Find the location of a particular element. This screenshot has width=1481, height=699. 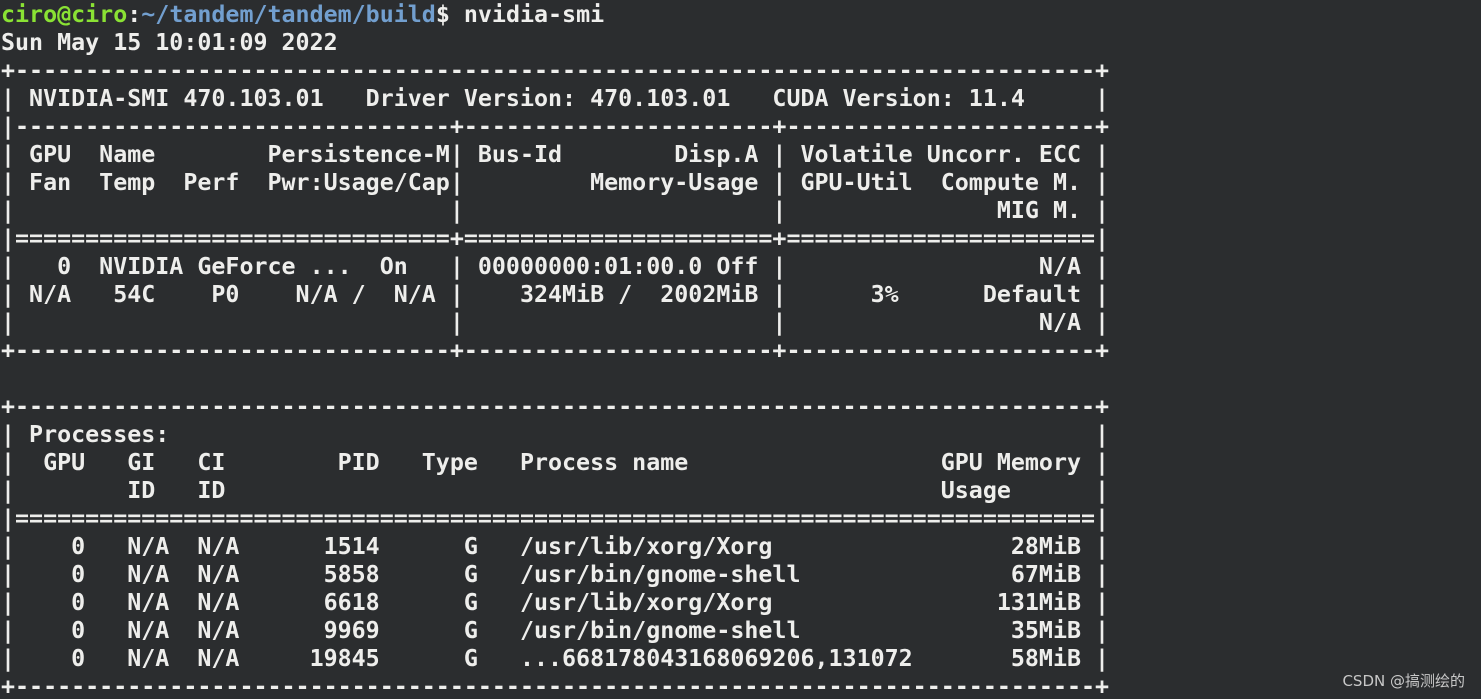

prompt-command: nvidia-smi is located at coordinates (527, 14).